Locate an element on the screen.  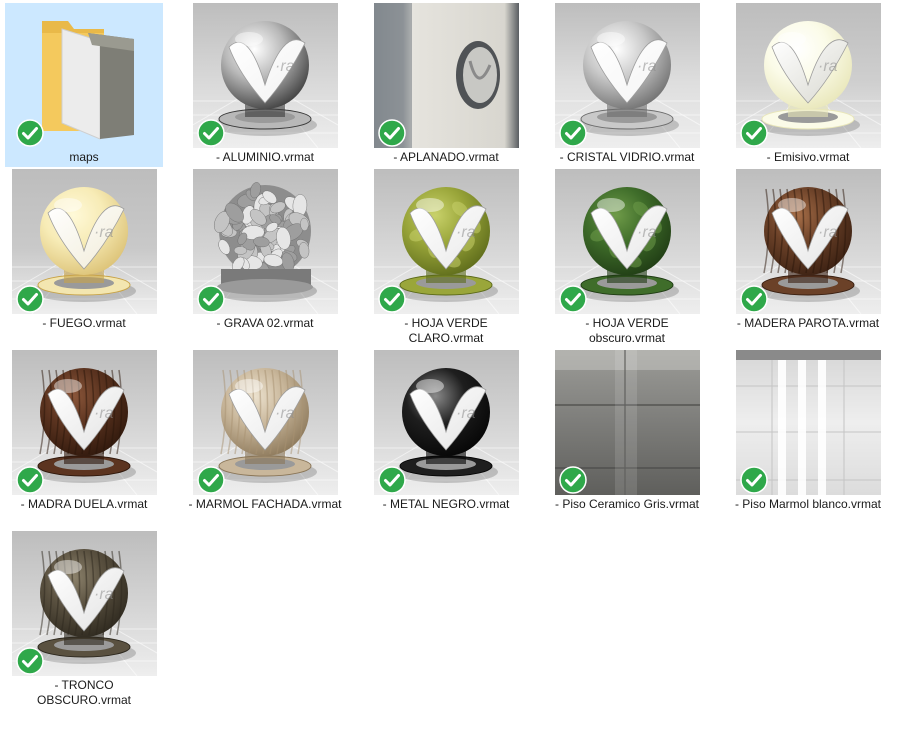
file-item: ·ra - MARMOL FACHADA.vrmat is located at coordinates (265, 431).